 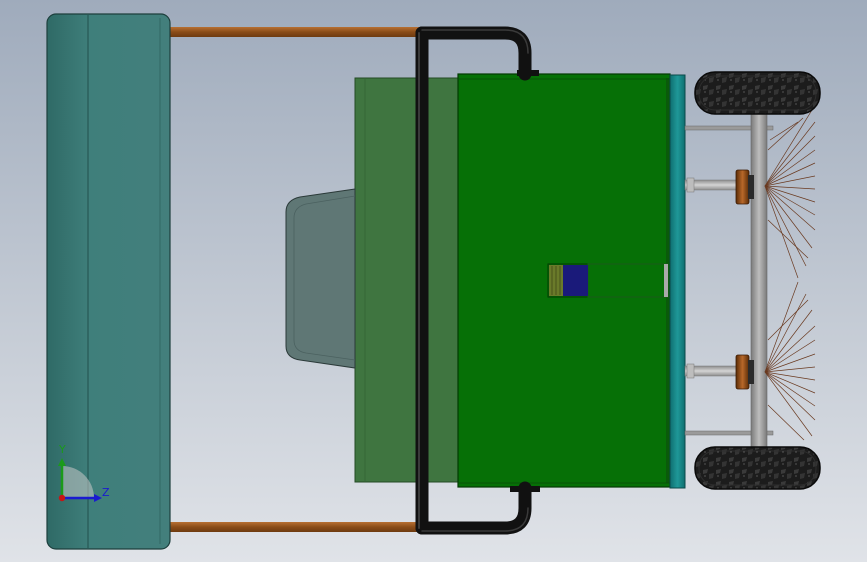 I want to click on frame-clamp-bottom, so click(x=525, y=489).